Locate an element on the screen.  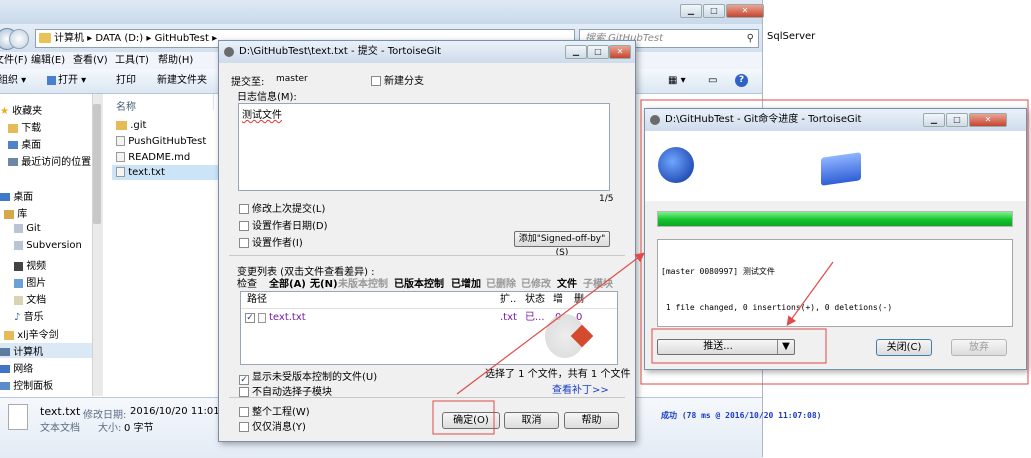
header-path: 路径 is located at coordinates (257, 300).